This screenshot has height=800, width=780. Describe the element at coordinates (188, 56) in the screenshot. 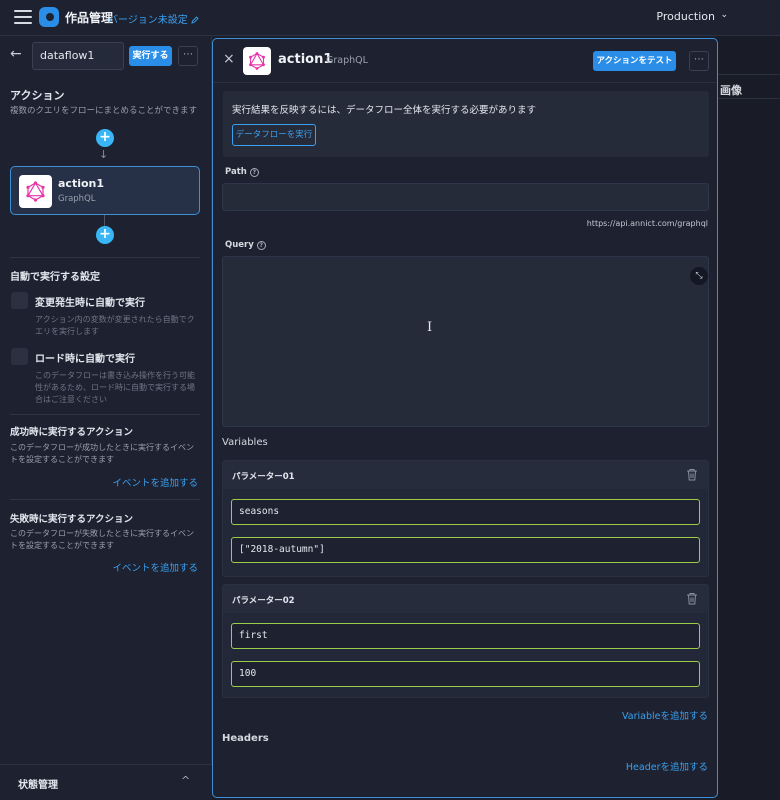

I see `more-options-button: ⋯` at that location.